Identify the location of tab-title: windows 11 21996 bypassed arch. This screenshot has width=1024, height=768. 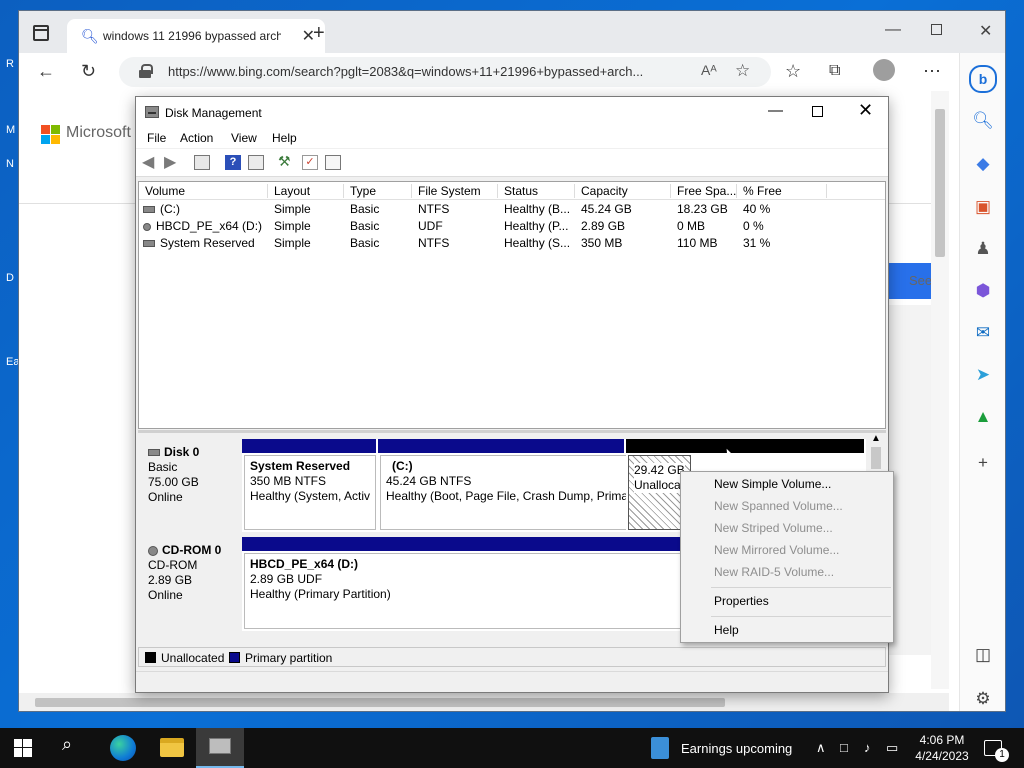
(192, 36).